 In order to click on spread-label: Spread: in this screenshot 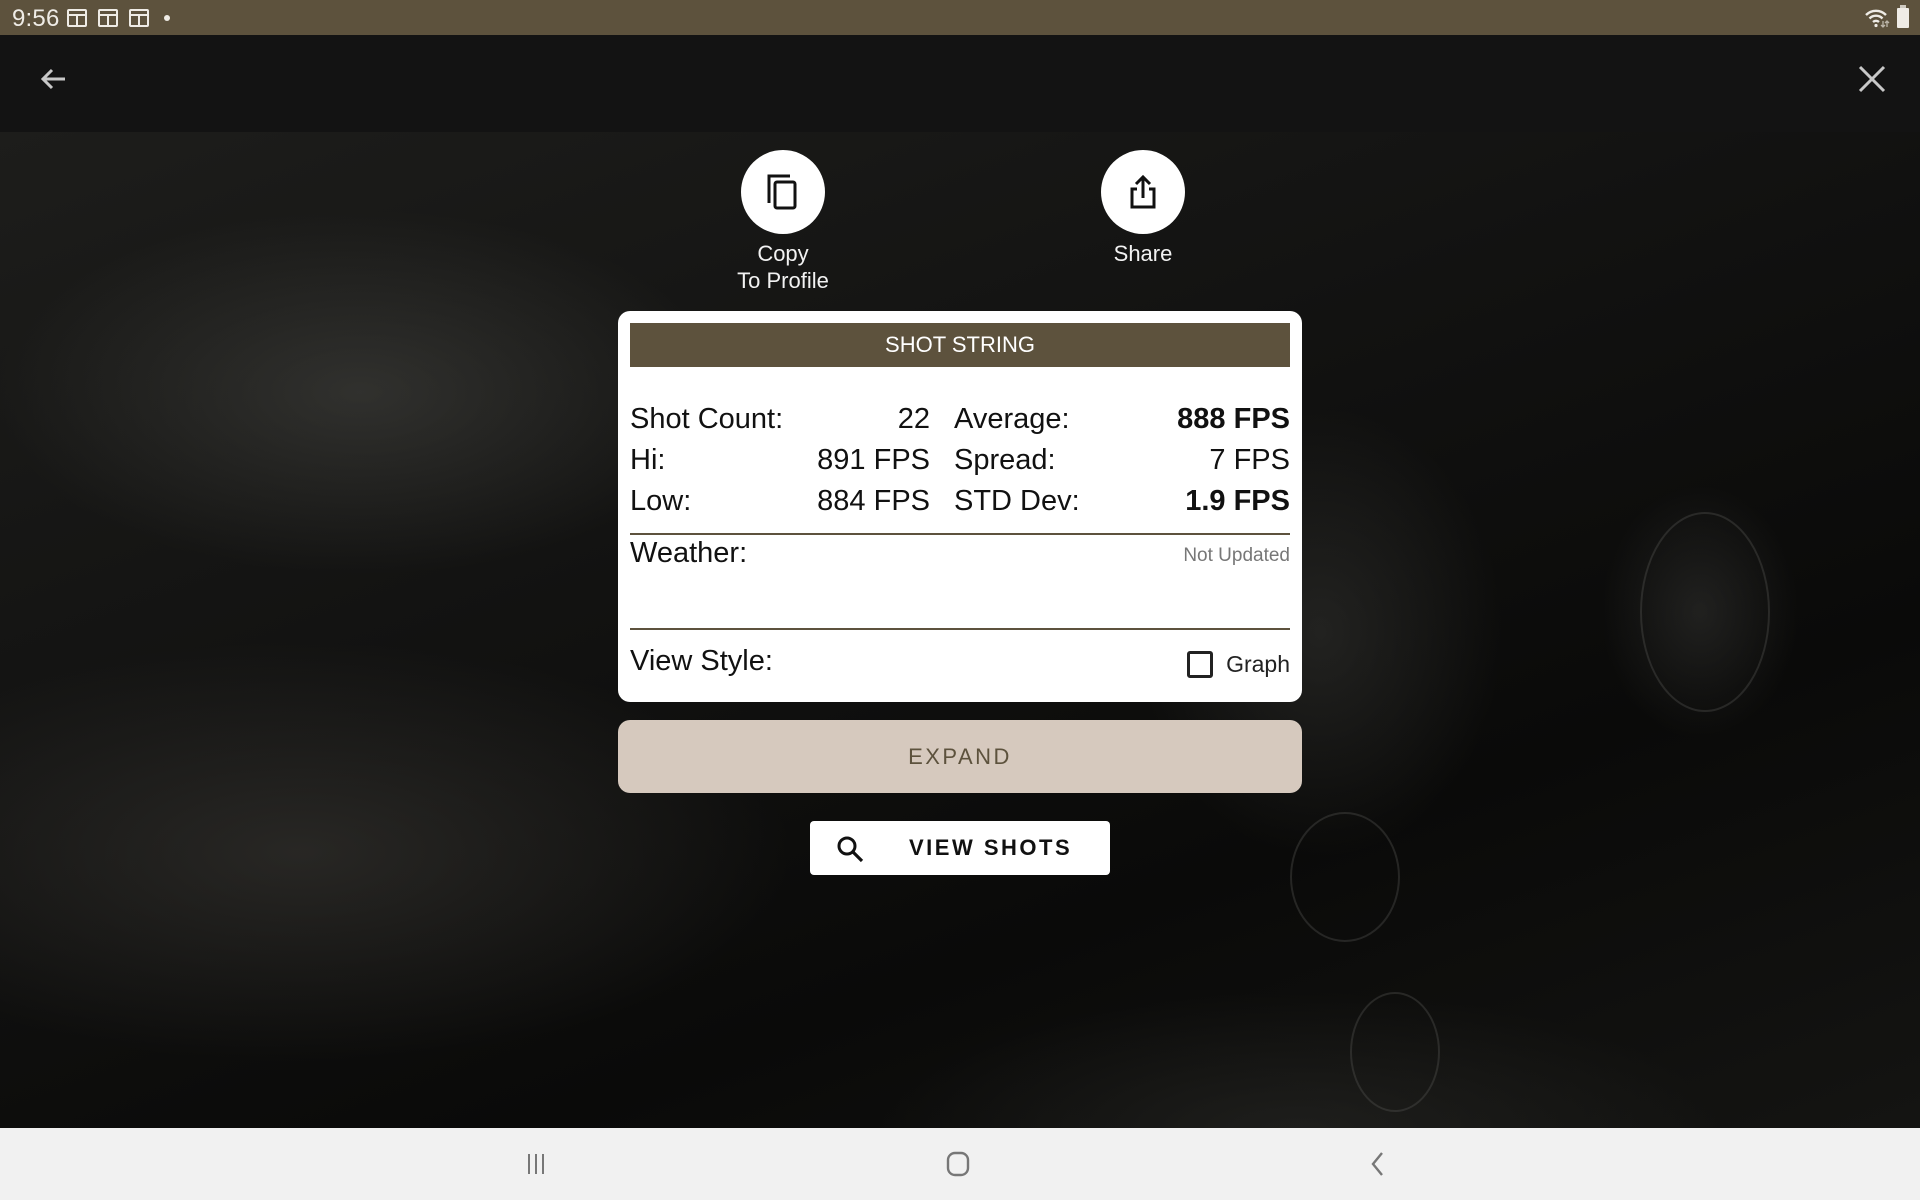, I will do `click(1005, 460)`.